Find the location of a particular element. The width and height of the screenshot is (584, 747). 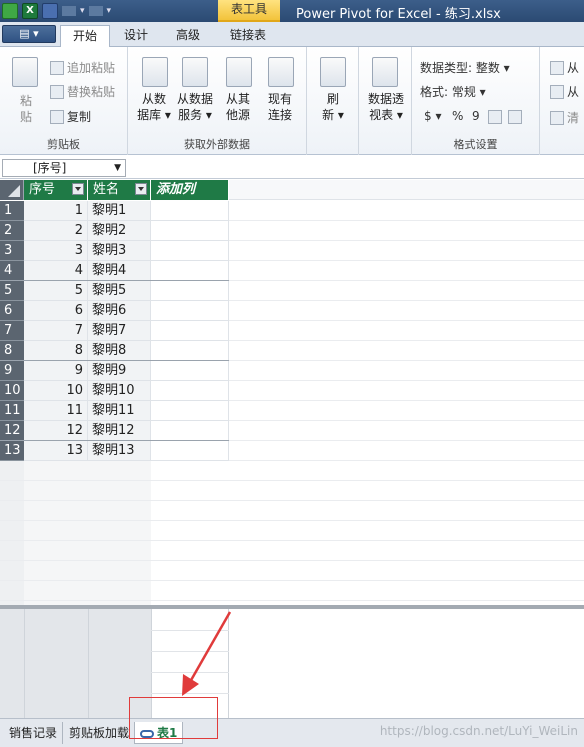

cell-id: 11 is located at coordinates (56, 411).